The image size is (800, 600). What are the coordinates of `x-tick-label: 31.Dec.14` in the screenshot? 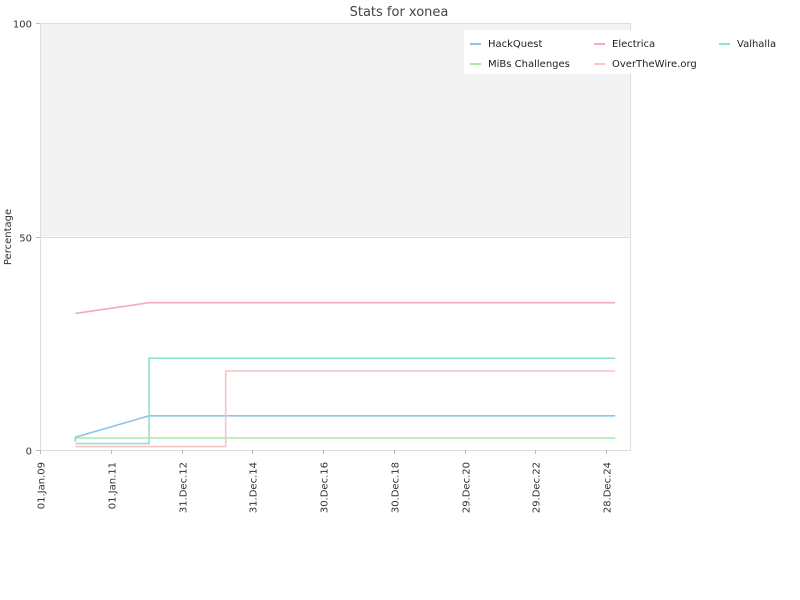 It's located at (254, 487).